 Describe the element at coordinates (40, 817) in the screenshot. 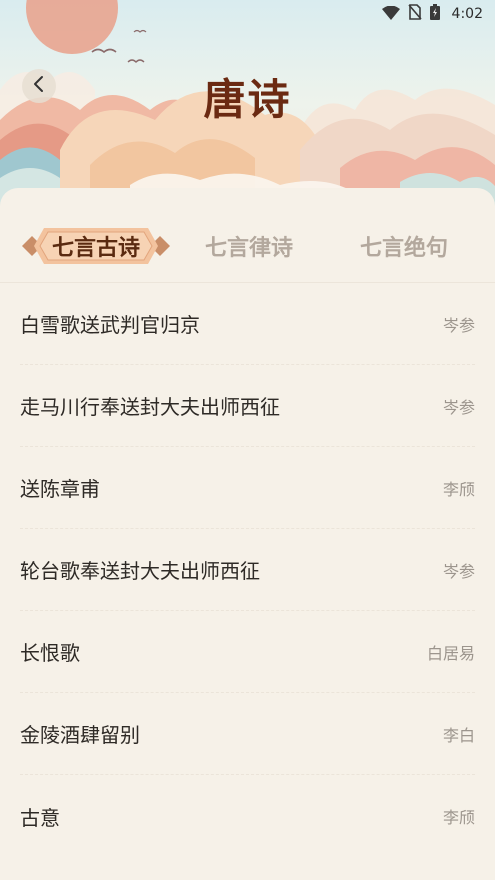

I see `poem-title: 古意` at that location.